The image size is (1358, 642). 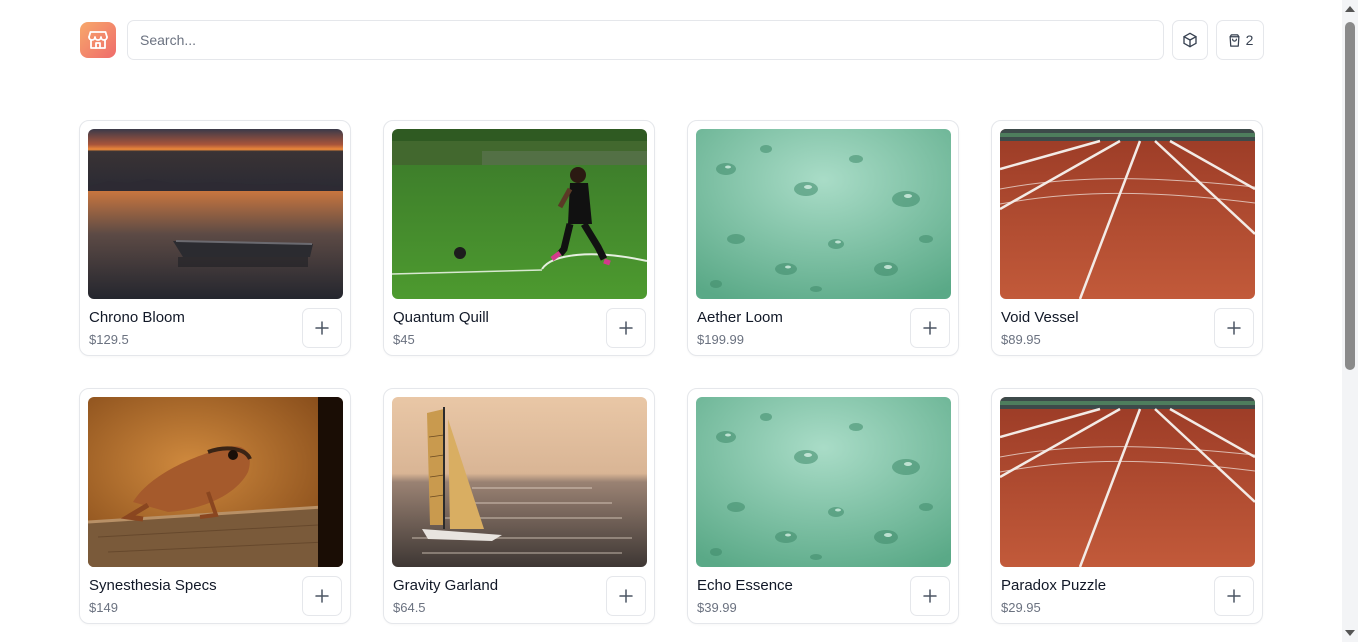 I want to click on product-card: Chrono Bloom $129.5, so click(x=215, y=238).